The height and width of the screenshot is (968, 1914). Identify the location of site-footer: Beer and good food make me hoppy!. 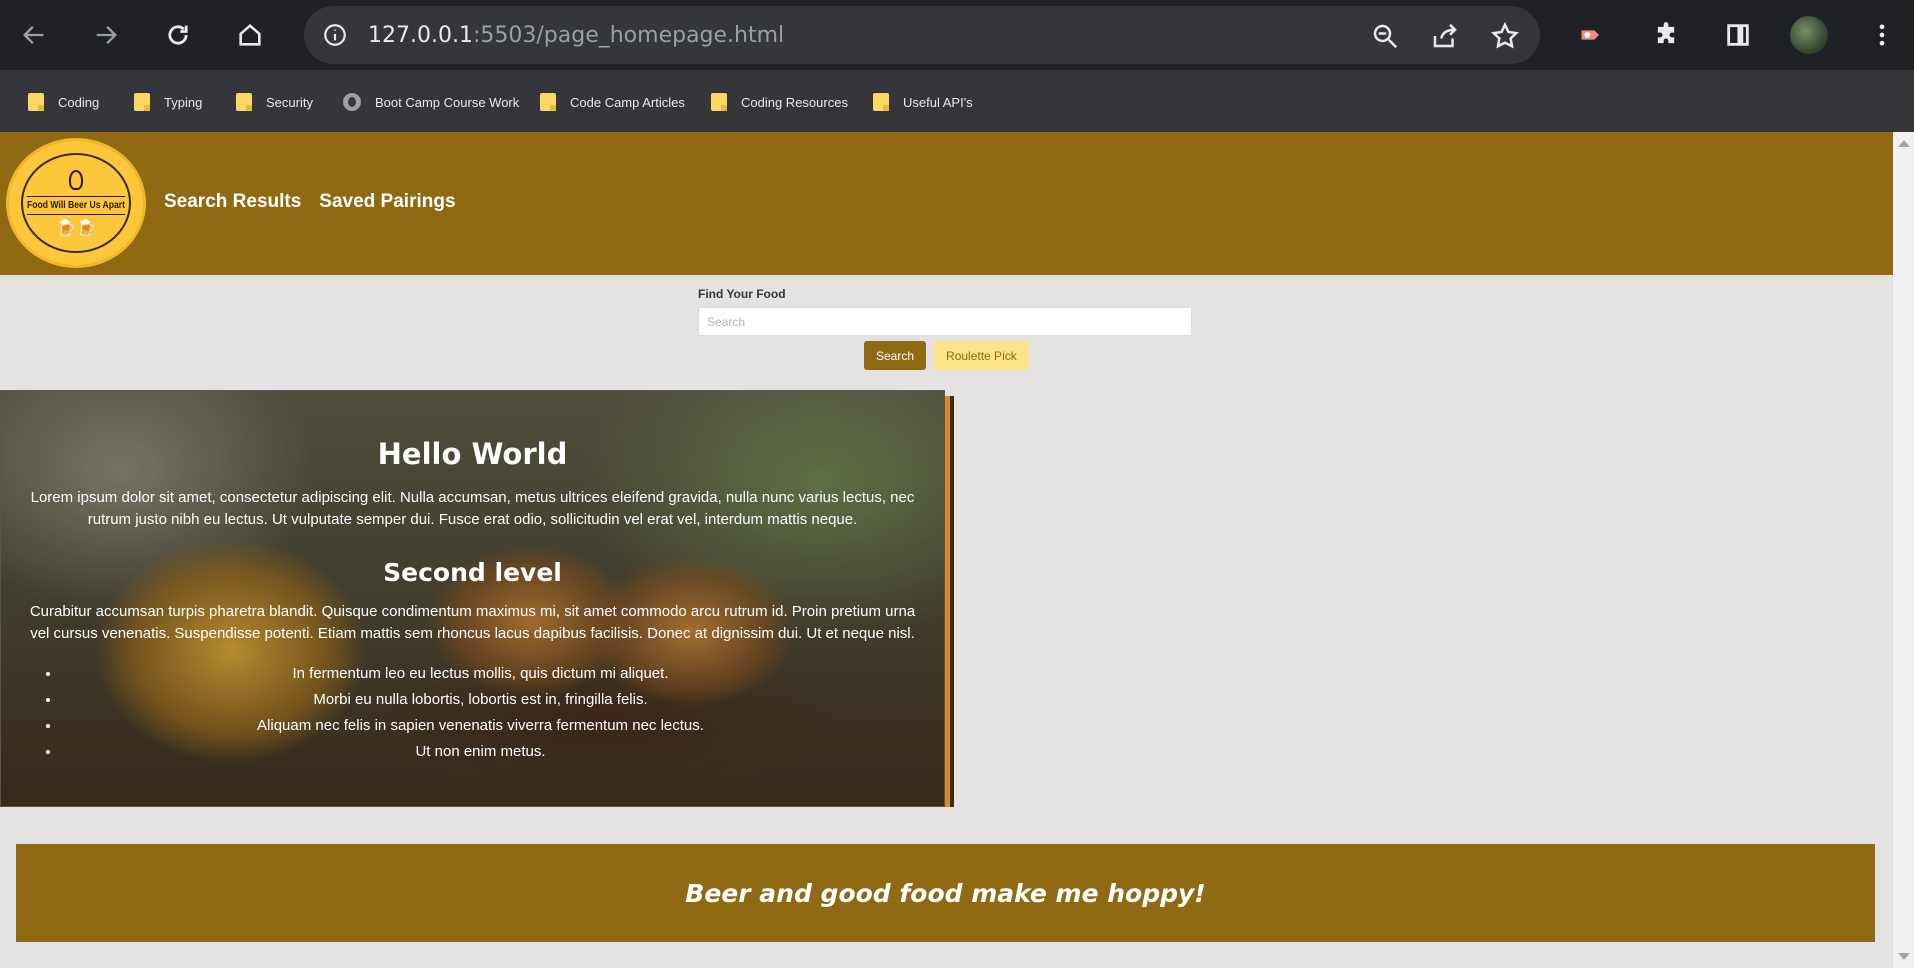
(945, 893).